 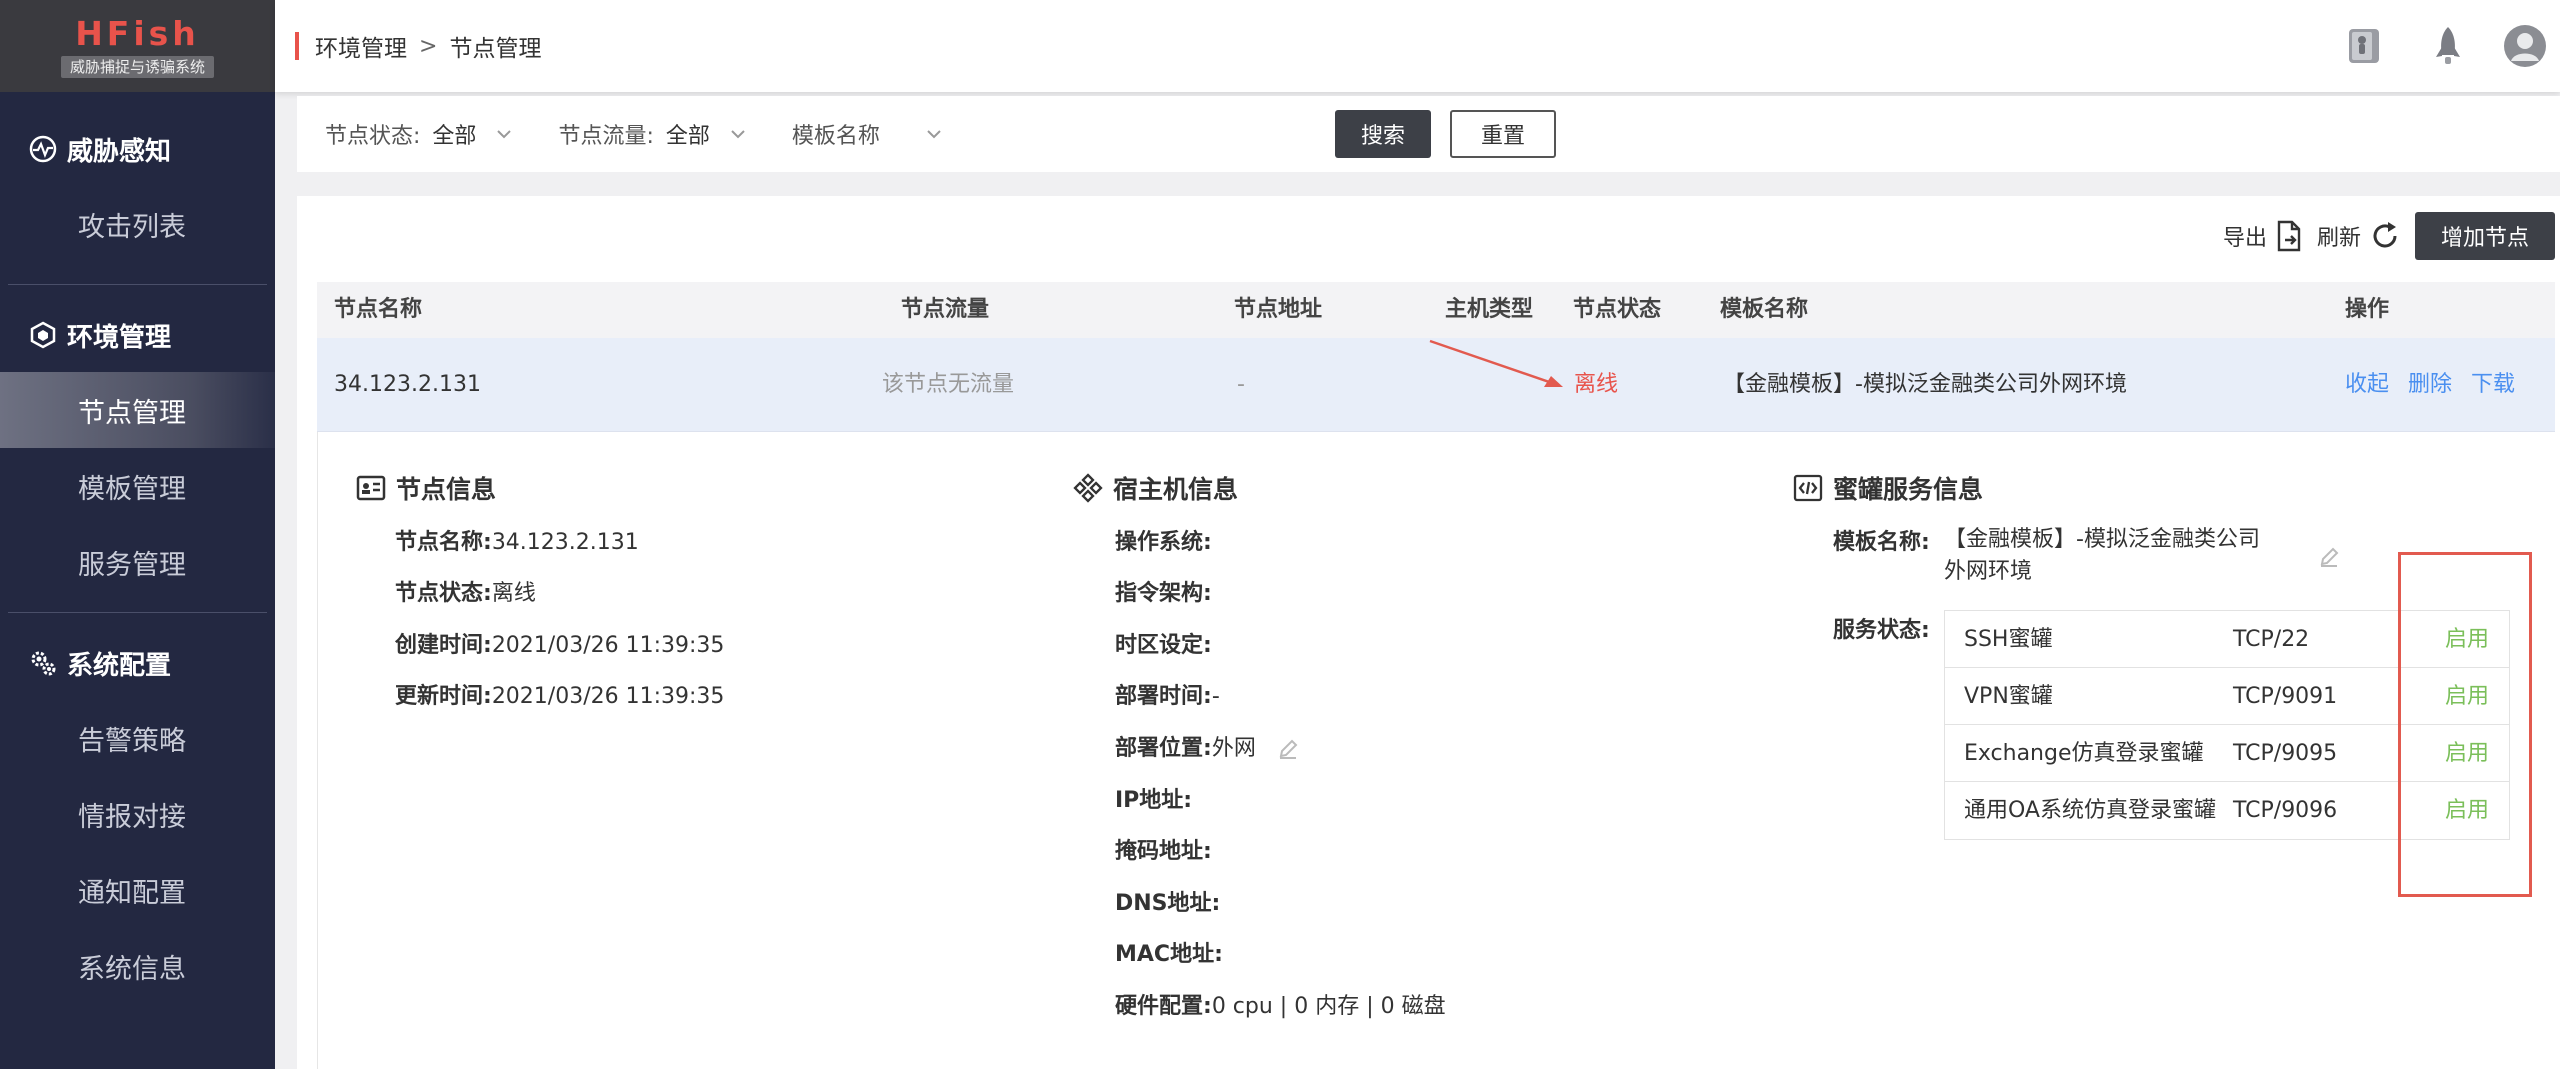 I want to click on select-placeholder: 模板名称, so click(x=835, y=136).